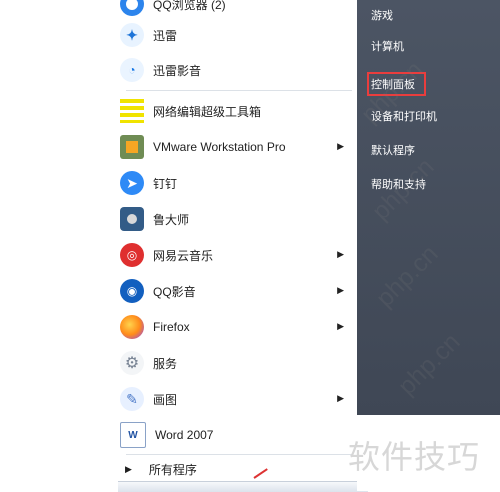 The width and height of the screenshot is (500, 492). I want to click on right-item-label: 设备和打印机, so click(404, 117).